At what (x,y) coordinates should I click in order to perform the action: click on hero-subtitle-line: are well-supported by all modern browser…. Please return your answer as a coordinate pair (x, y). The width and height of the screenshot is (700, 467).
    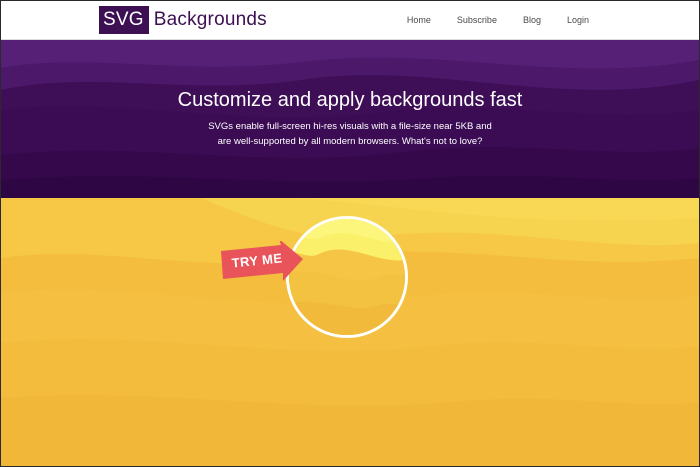
    Looking at the image, I should click on (350, 141).